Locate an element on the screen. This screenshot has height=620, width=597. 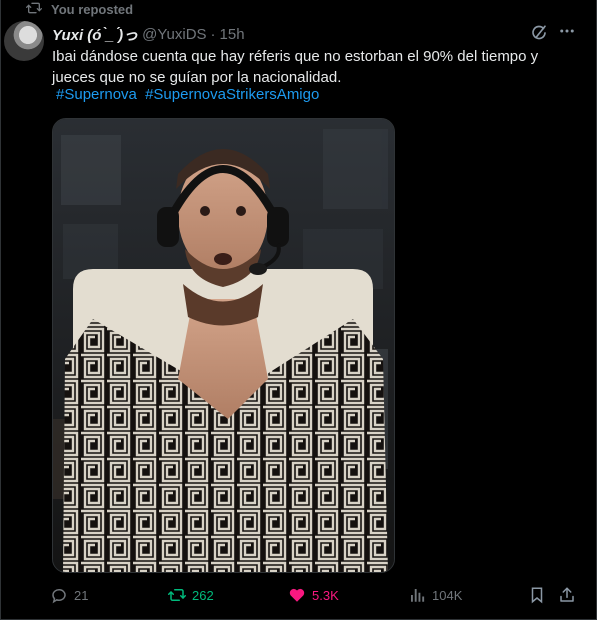
like-count: 5.3K is located at coordinates (325, 595).